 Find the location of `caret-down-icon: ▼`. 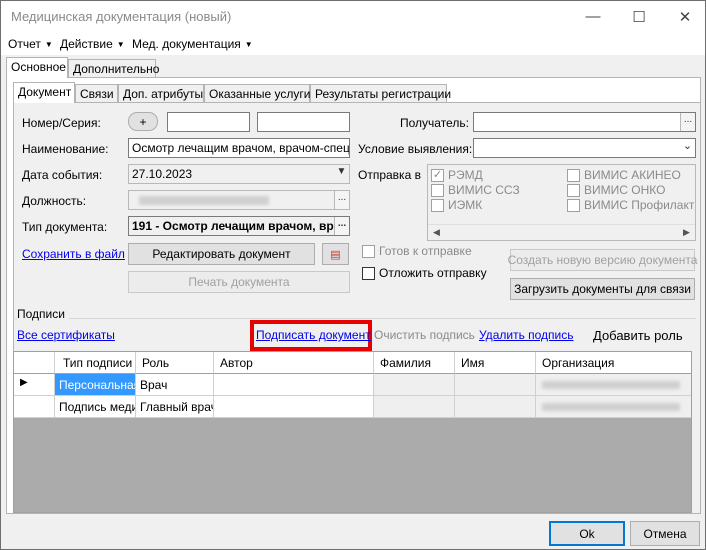

caret-down-icon: ▼ is located at coordinates (48, 44).